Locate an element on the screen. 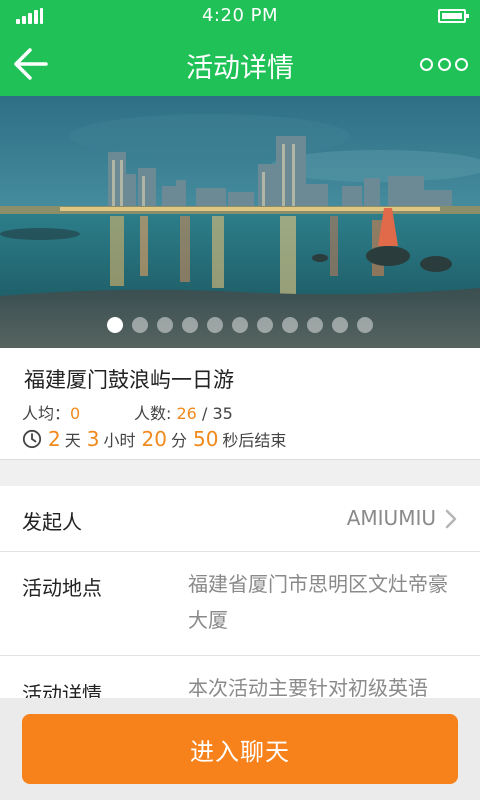  organizer-label: 发起人 is located at coordinates (52, 522).